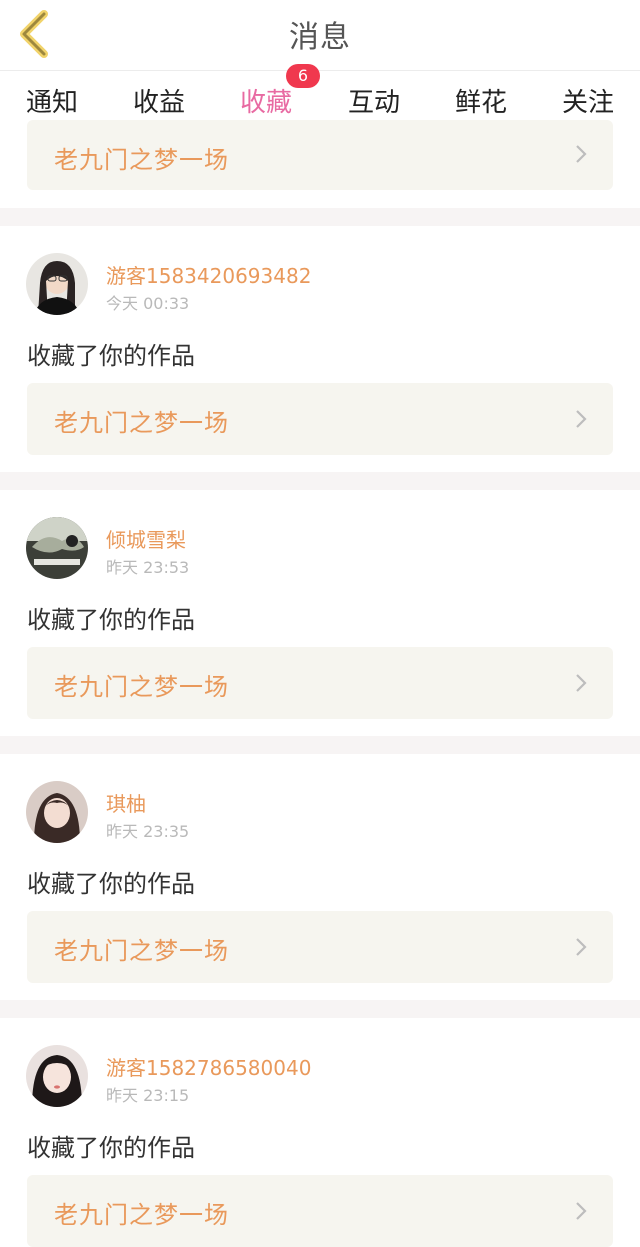 The height and width of the screenshot is (1247, 640). What do you see at coordinates (159, 100) in the screenshot?
I see `tab-earnings: 收益` at bounding box center [159, 100].